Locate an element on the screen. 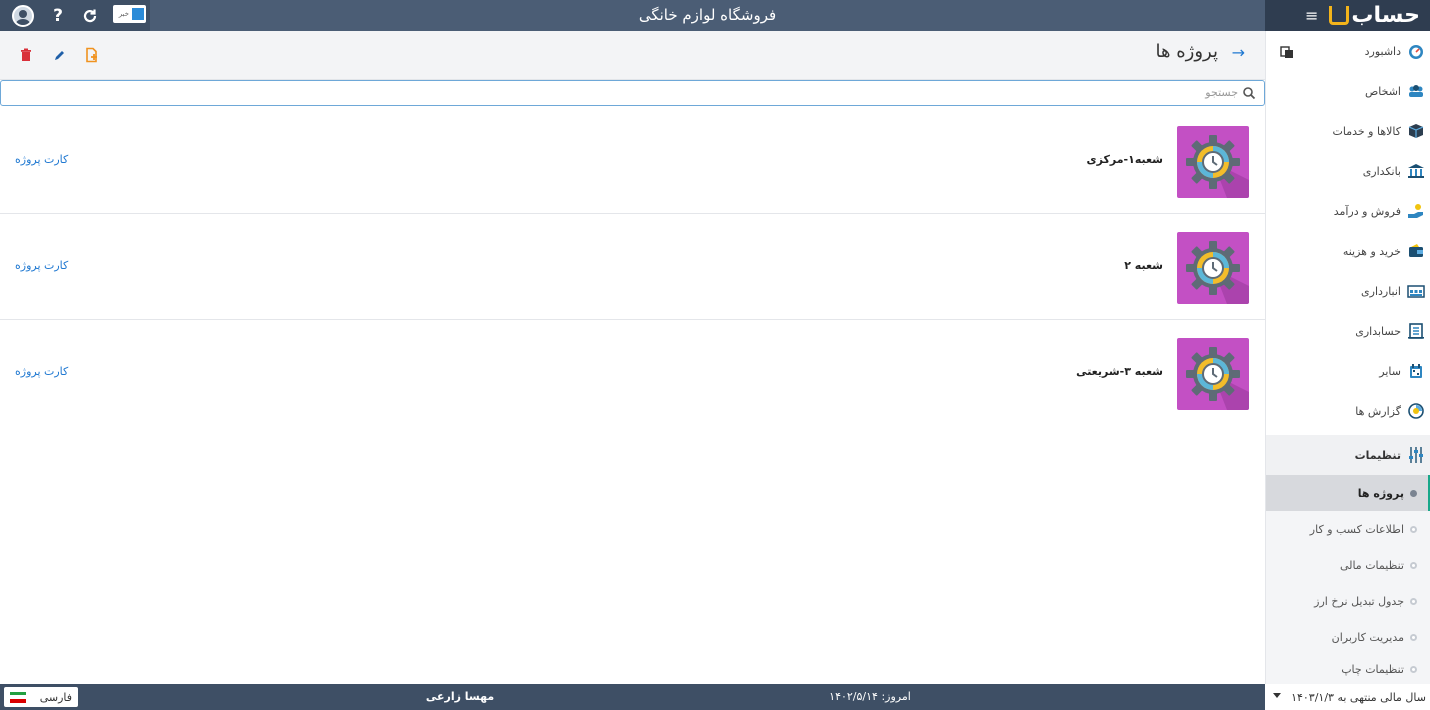 This screenshot has height=710, width=1430. project-row: شعبه۱-مرکزی کارت پروژه is located at coordinates (632, 160).